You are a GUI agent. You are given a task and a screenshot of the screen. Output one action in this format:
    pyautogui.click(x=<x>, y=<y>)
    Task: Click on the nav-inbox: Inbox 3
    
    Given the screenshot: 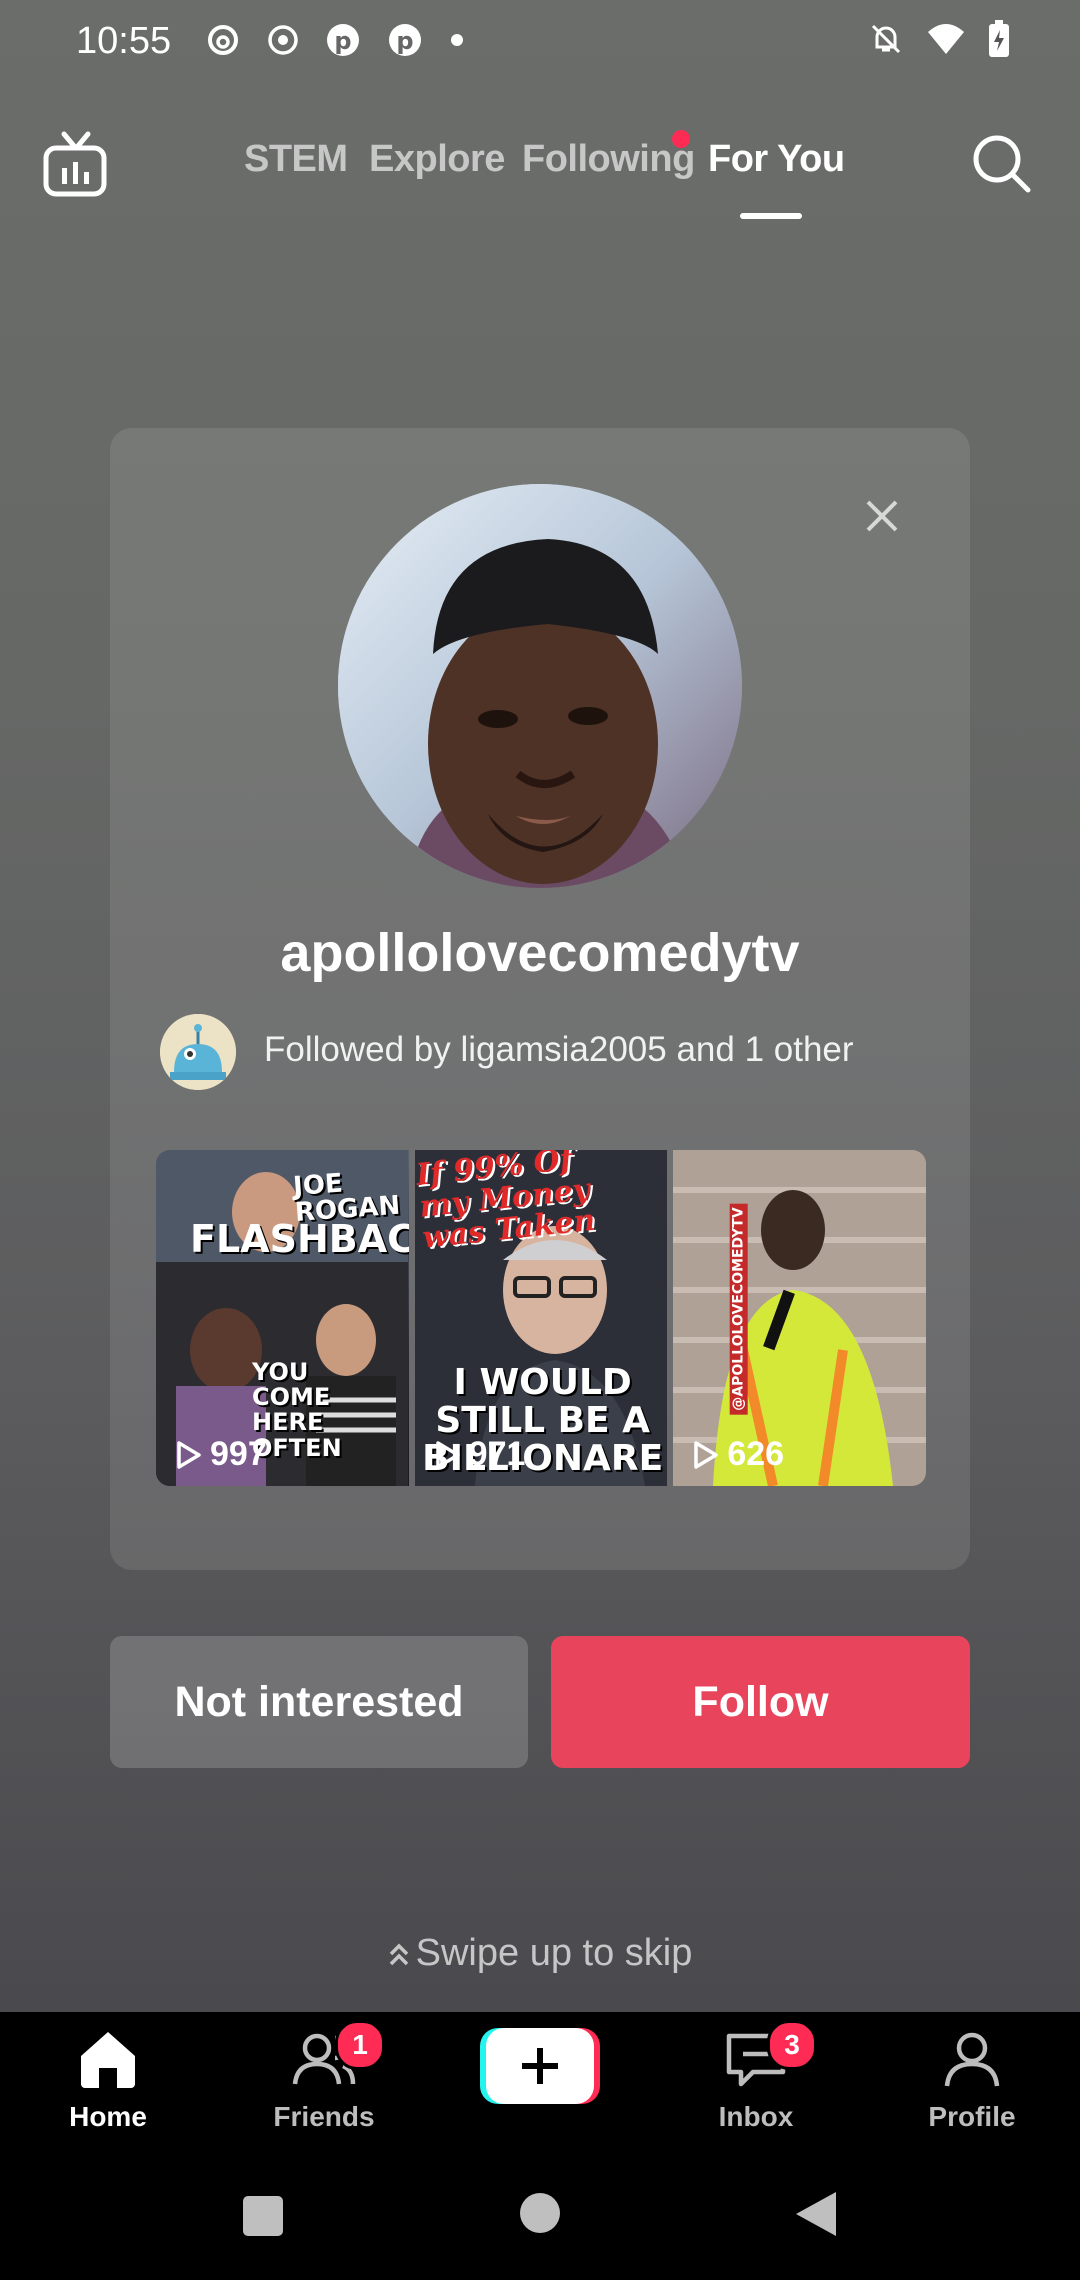 What is the action you would take?
    pyautogui.click(x=756, y=2076)
    